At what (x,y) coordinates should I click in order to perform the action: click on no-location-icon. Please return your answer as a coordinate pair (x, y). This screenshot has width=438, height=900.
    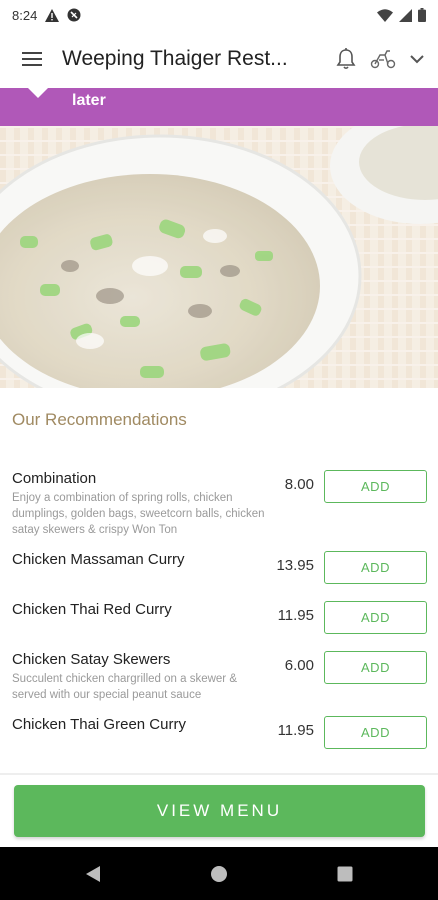
    Looking at the image, I should click on (74, 15).